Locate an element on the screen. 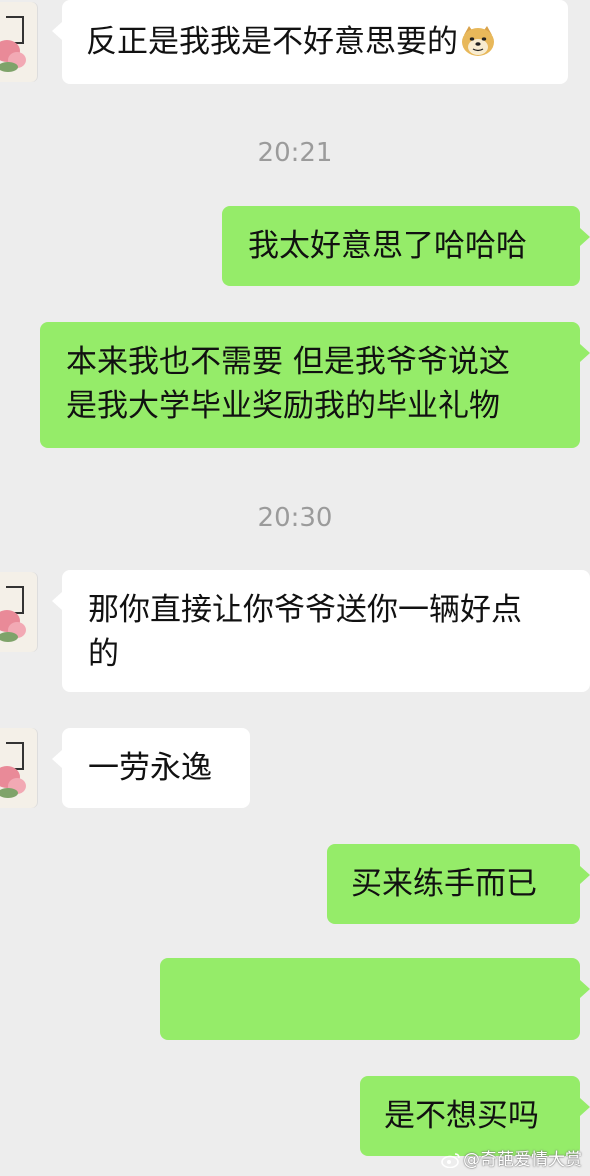 The width and height of the screenshot is (590, 1176). watermark-text: @奇葩爱情大赏 is located at coordinates (522, 1160).